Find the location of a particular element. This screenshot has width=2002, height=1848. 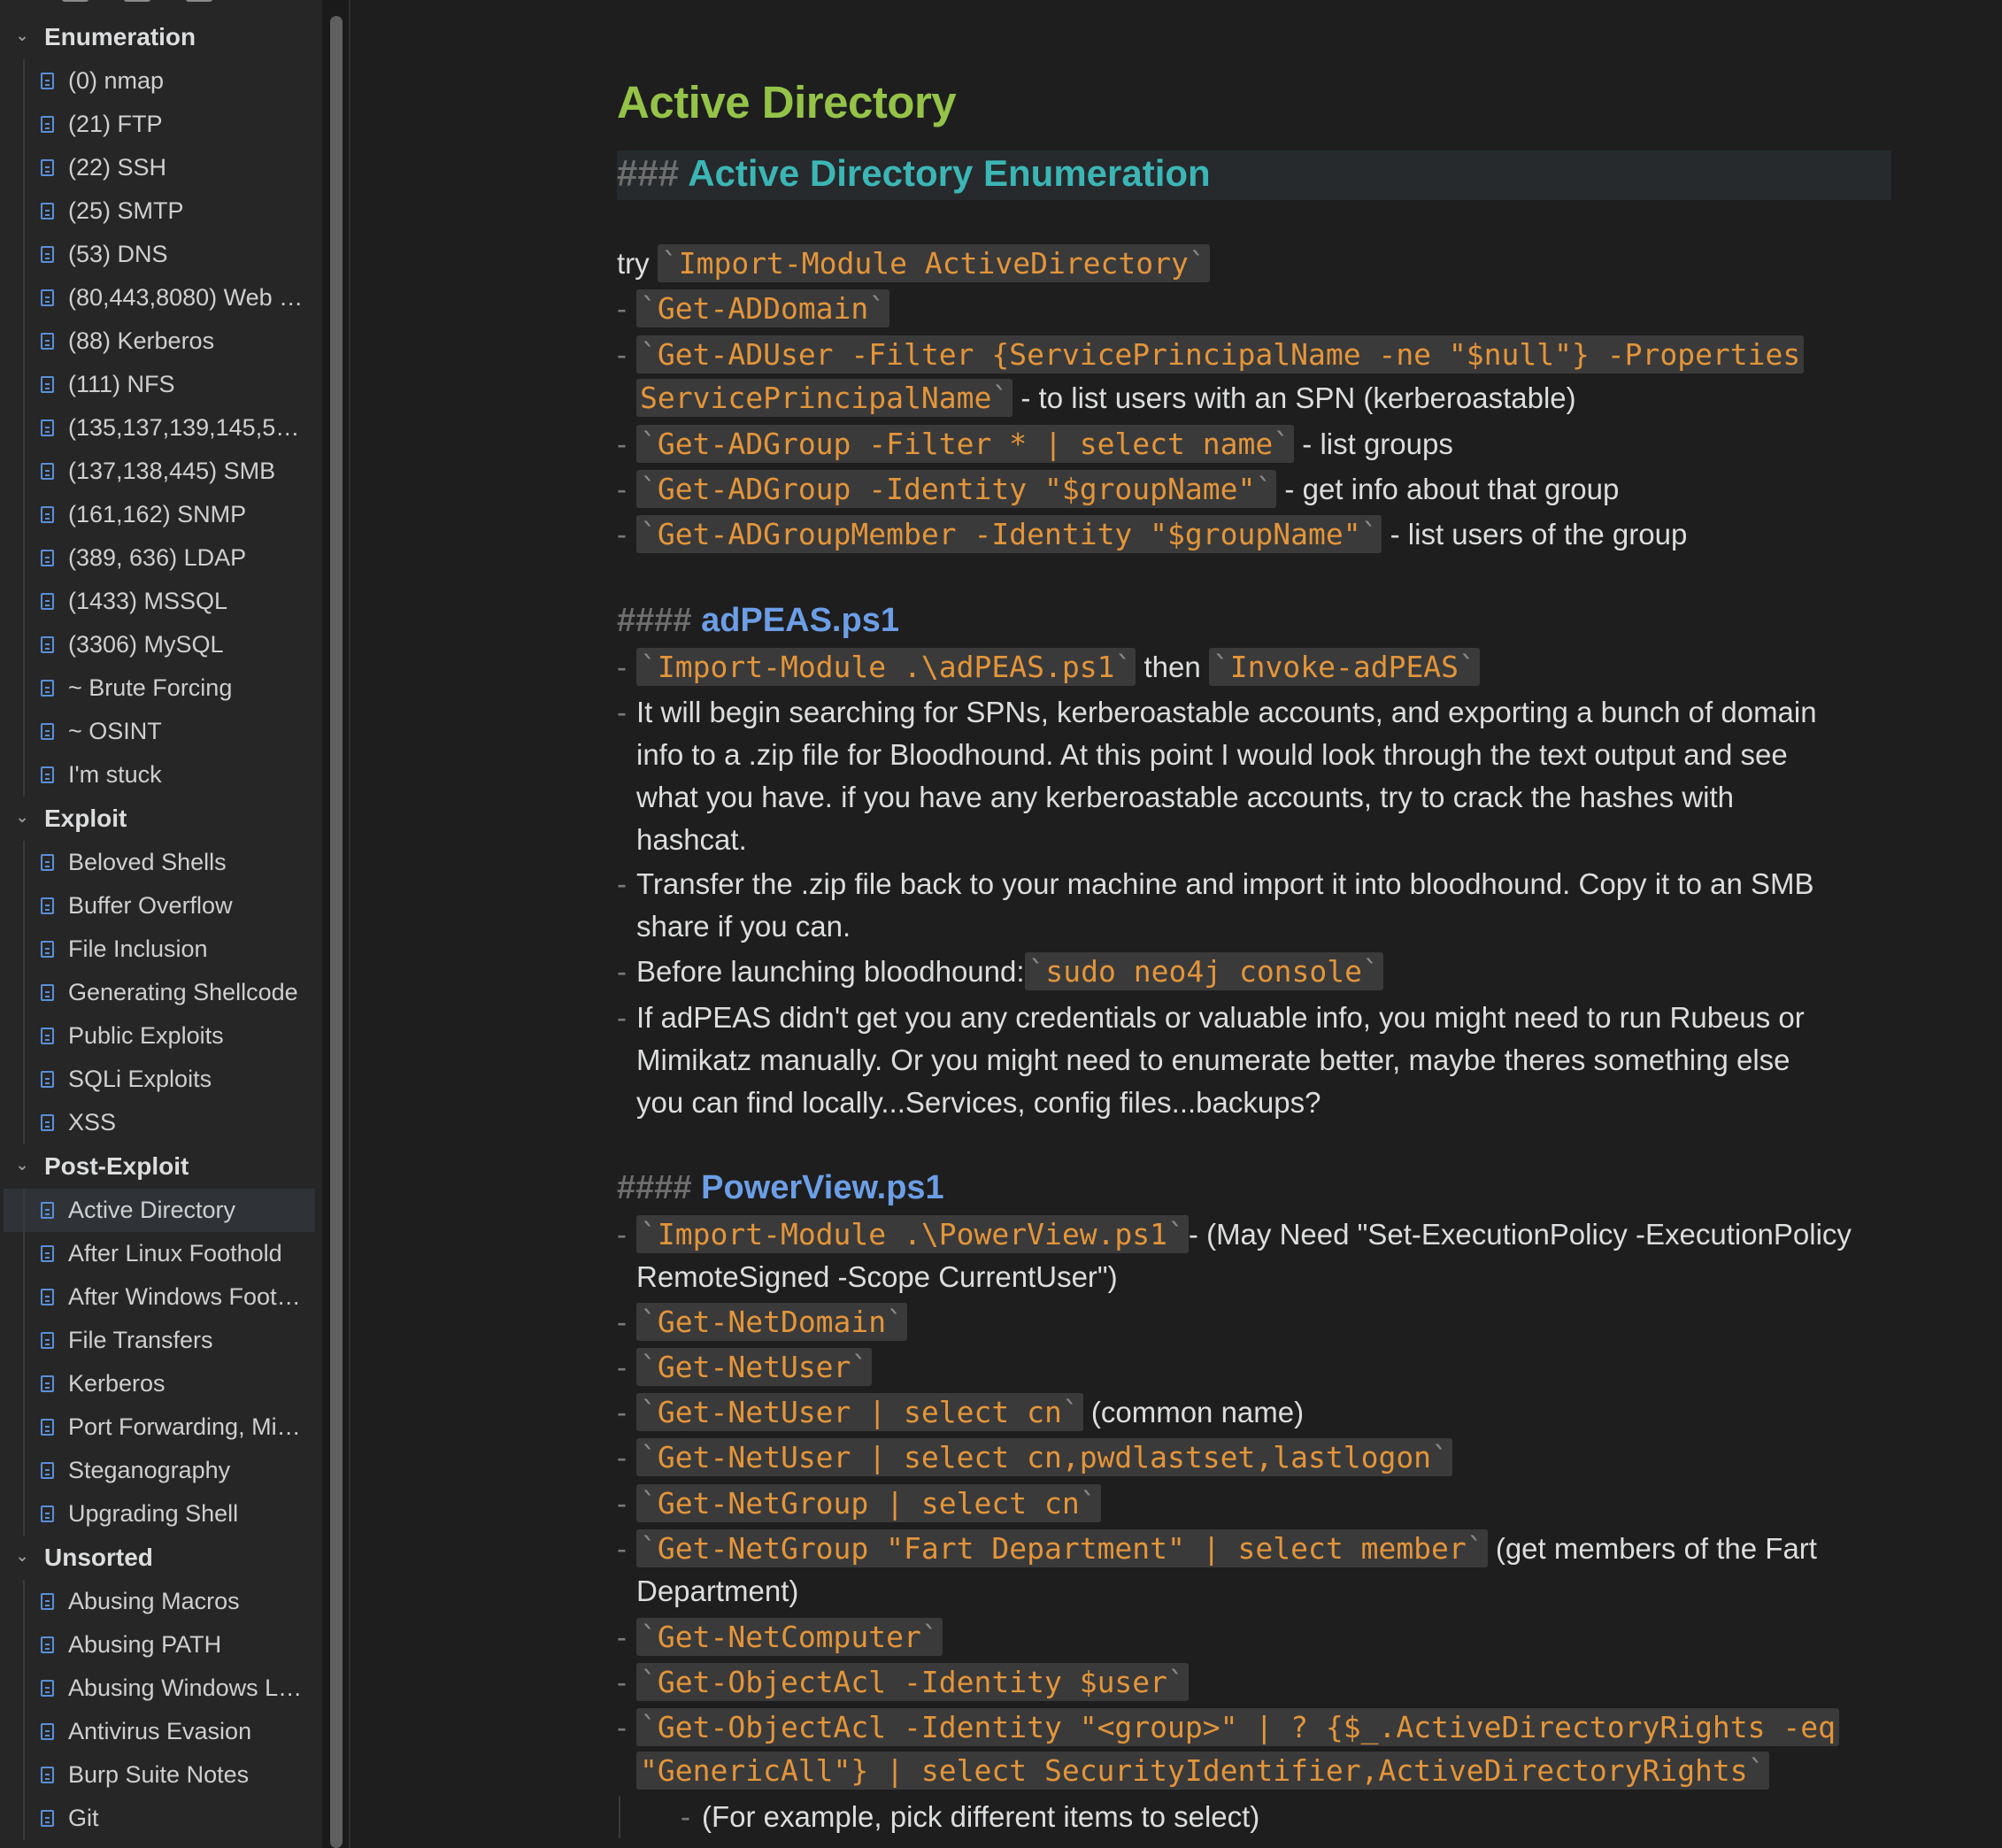

list-item-continuation: hashcat. is located at coordinates (682, 840).